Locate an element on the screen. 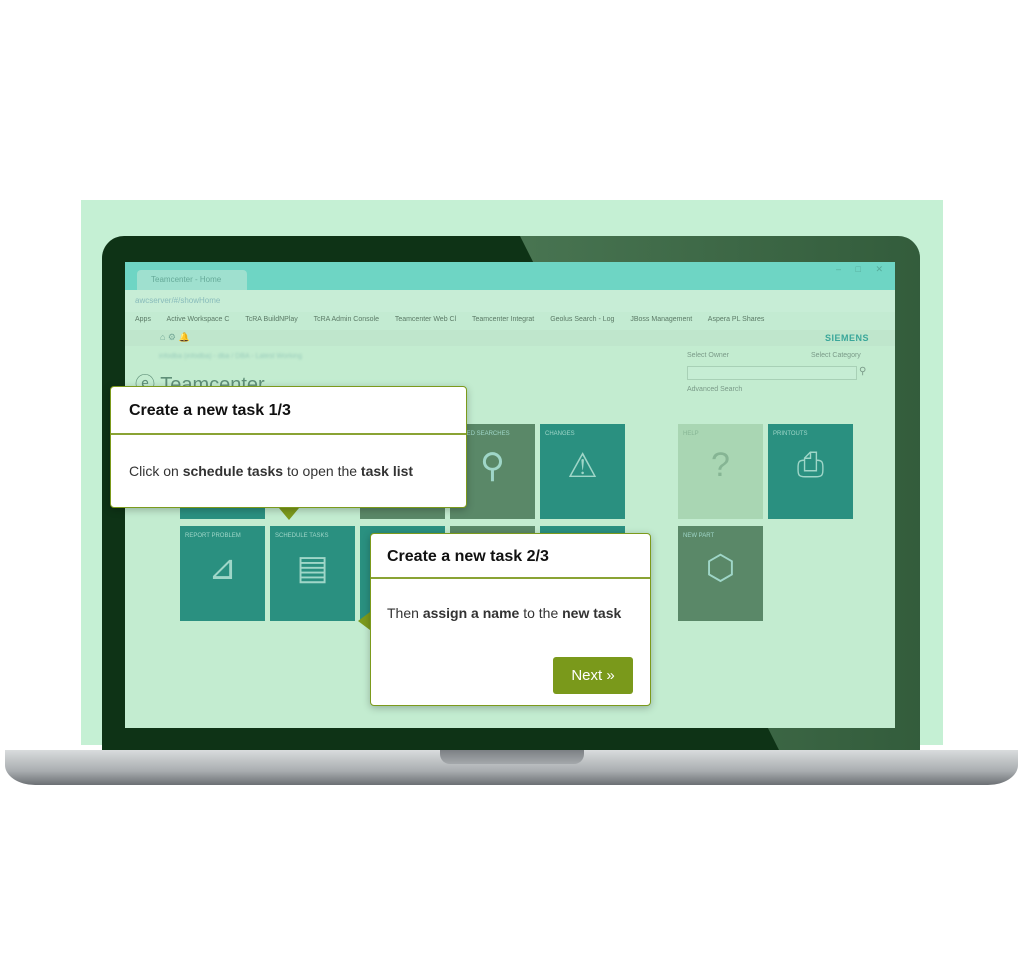  tile-help: Help? is located at coordinates (720, 471).